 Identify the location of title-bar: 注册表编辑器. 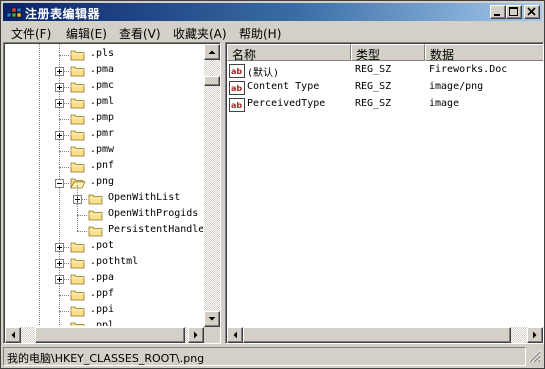
(272, 12).